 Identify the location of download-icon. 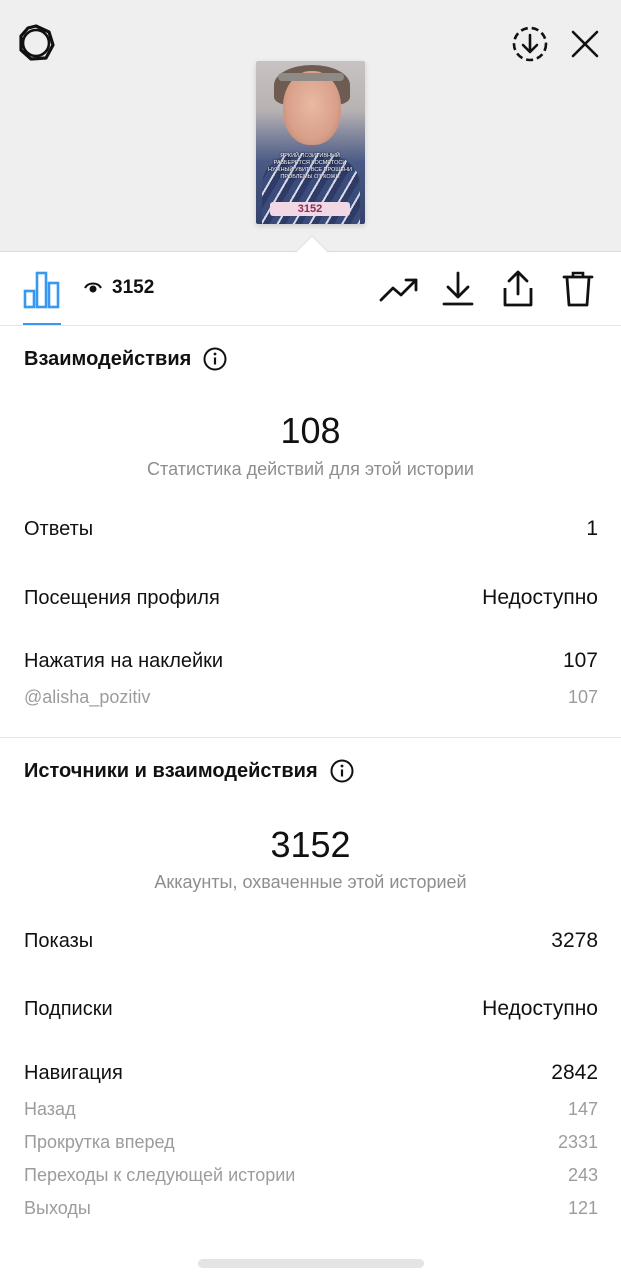
(458, 288).